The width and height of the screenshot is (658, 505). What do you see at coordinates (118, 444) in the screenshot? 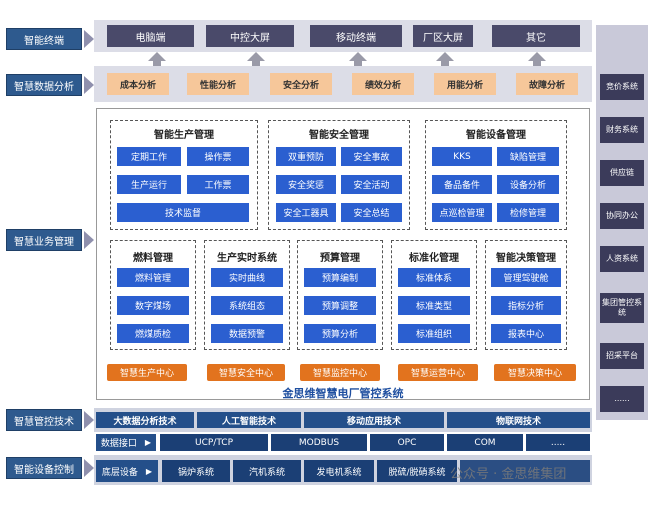
I see `protocol-label-text: 数据接口` at bounding box center [118, 444].